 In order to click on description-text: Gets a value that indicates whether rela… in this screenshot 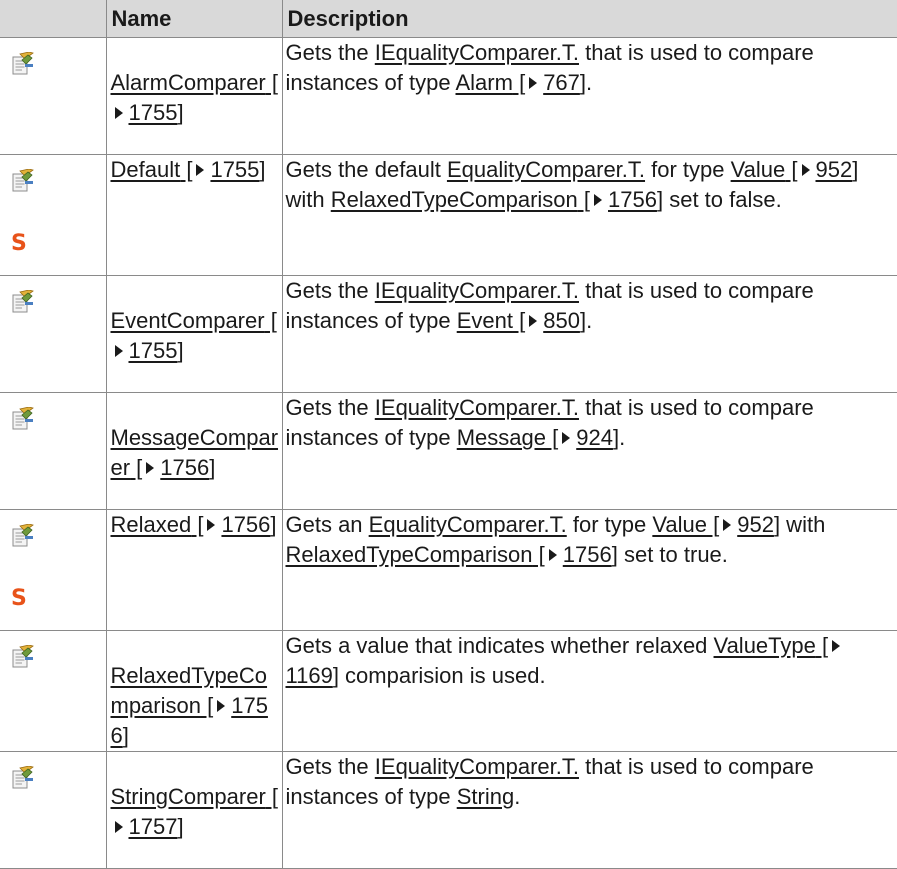, I will do `click(499, 645)`.